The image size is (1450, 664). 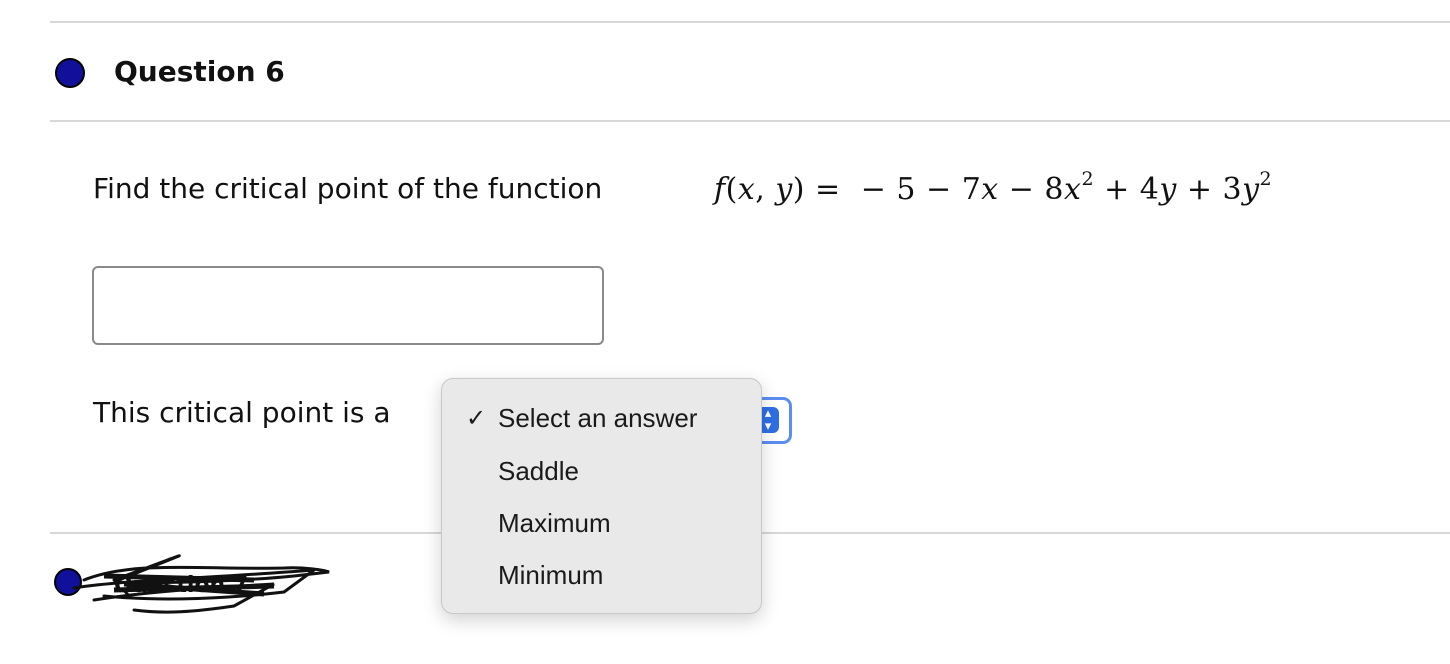 What do you see at coordinates (181, 585) in the screenshot?
I see `next-question-title: Question 7` at bounding box center [181, 585].